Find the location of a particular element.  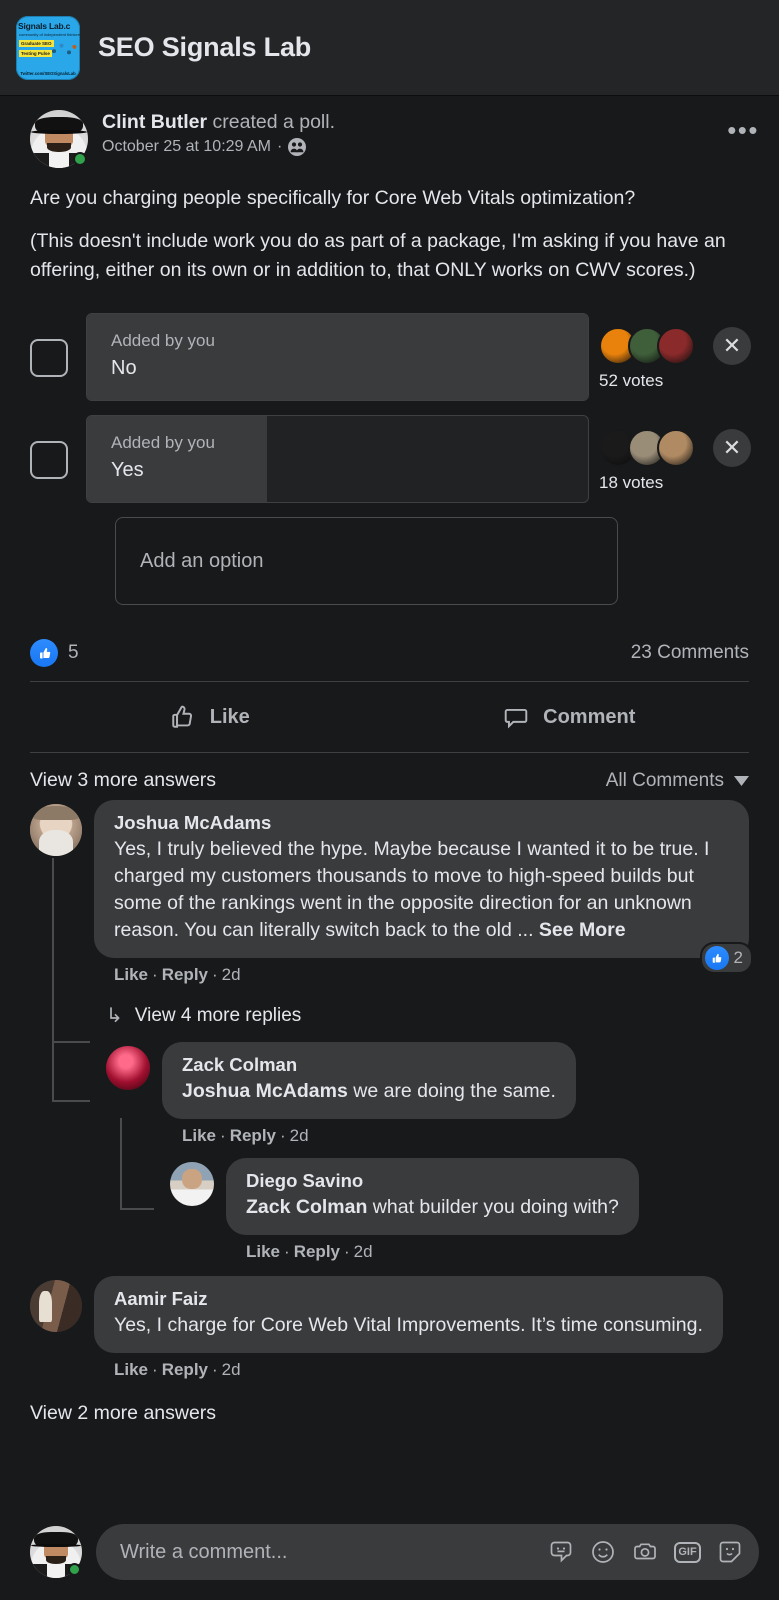

reaction-summary-left: 5 is located at coordinates (54, 653).